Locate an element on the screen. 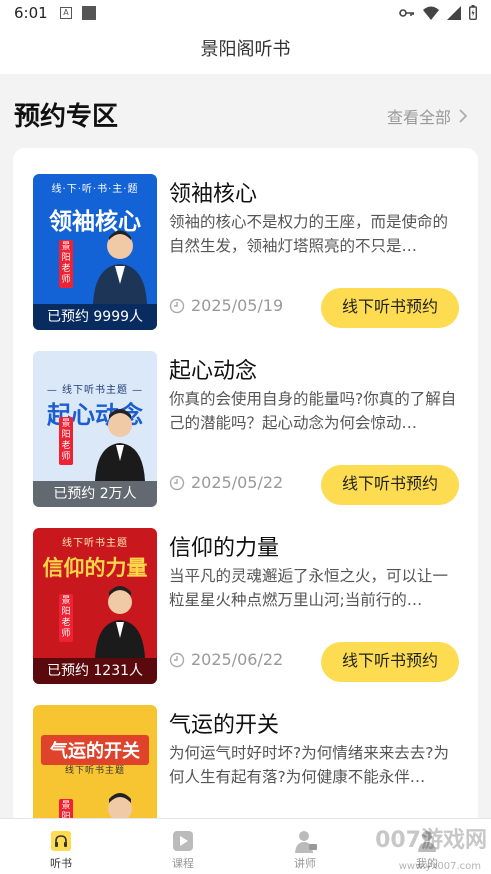 The image size is (491, 874). status-bar: 6:01 A is located at coordinates (245, 14).